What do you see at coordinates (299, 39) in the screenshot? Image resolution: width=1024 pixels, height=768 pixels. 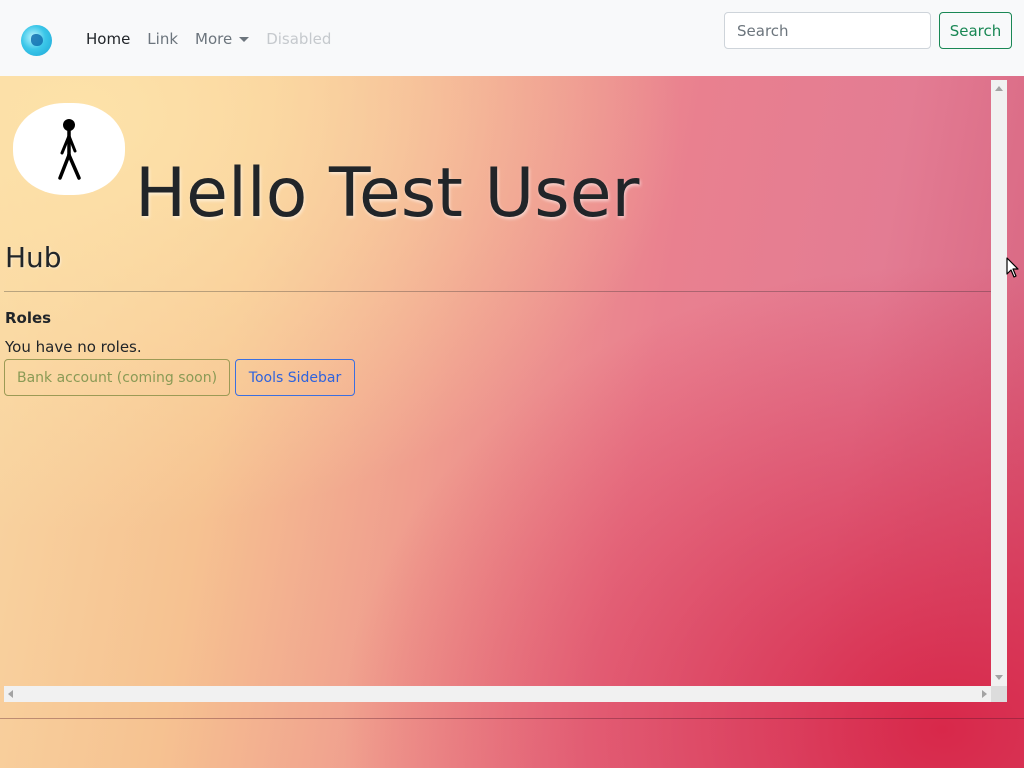 I see `nav-link-disabled: Disabled` at bounding box center [299, 39].